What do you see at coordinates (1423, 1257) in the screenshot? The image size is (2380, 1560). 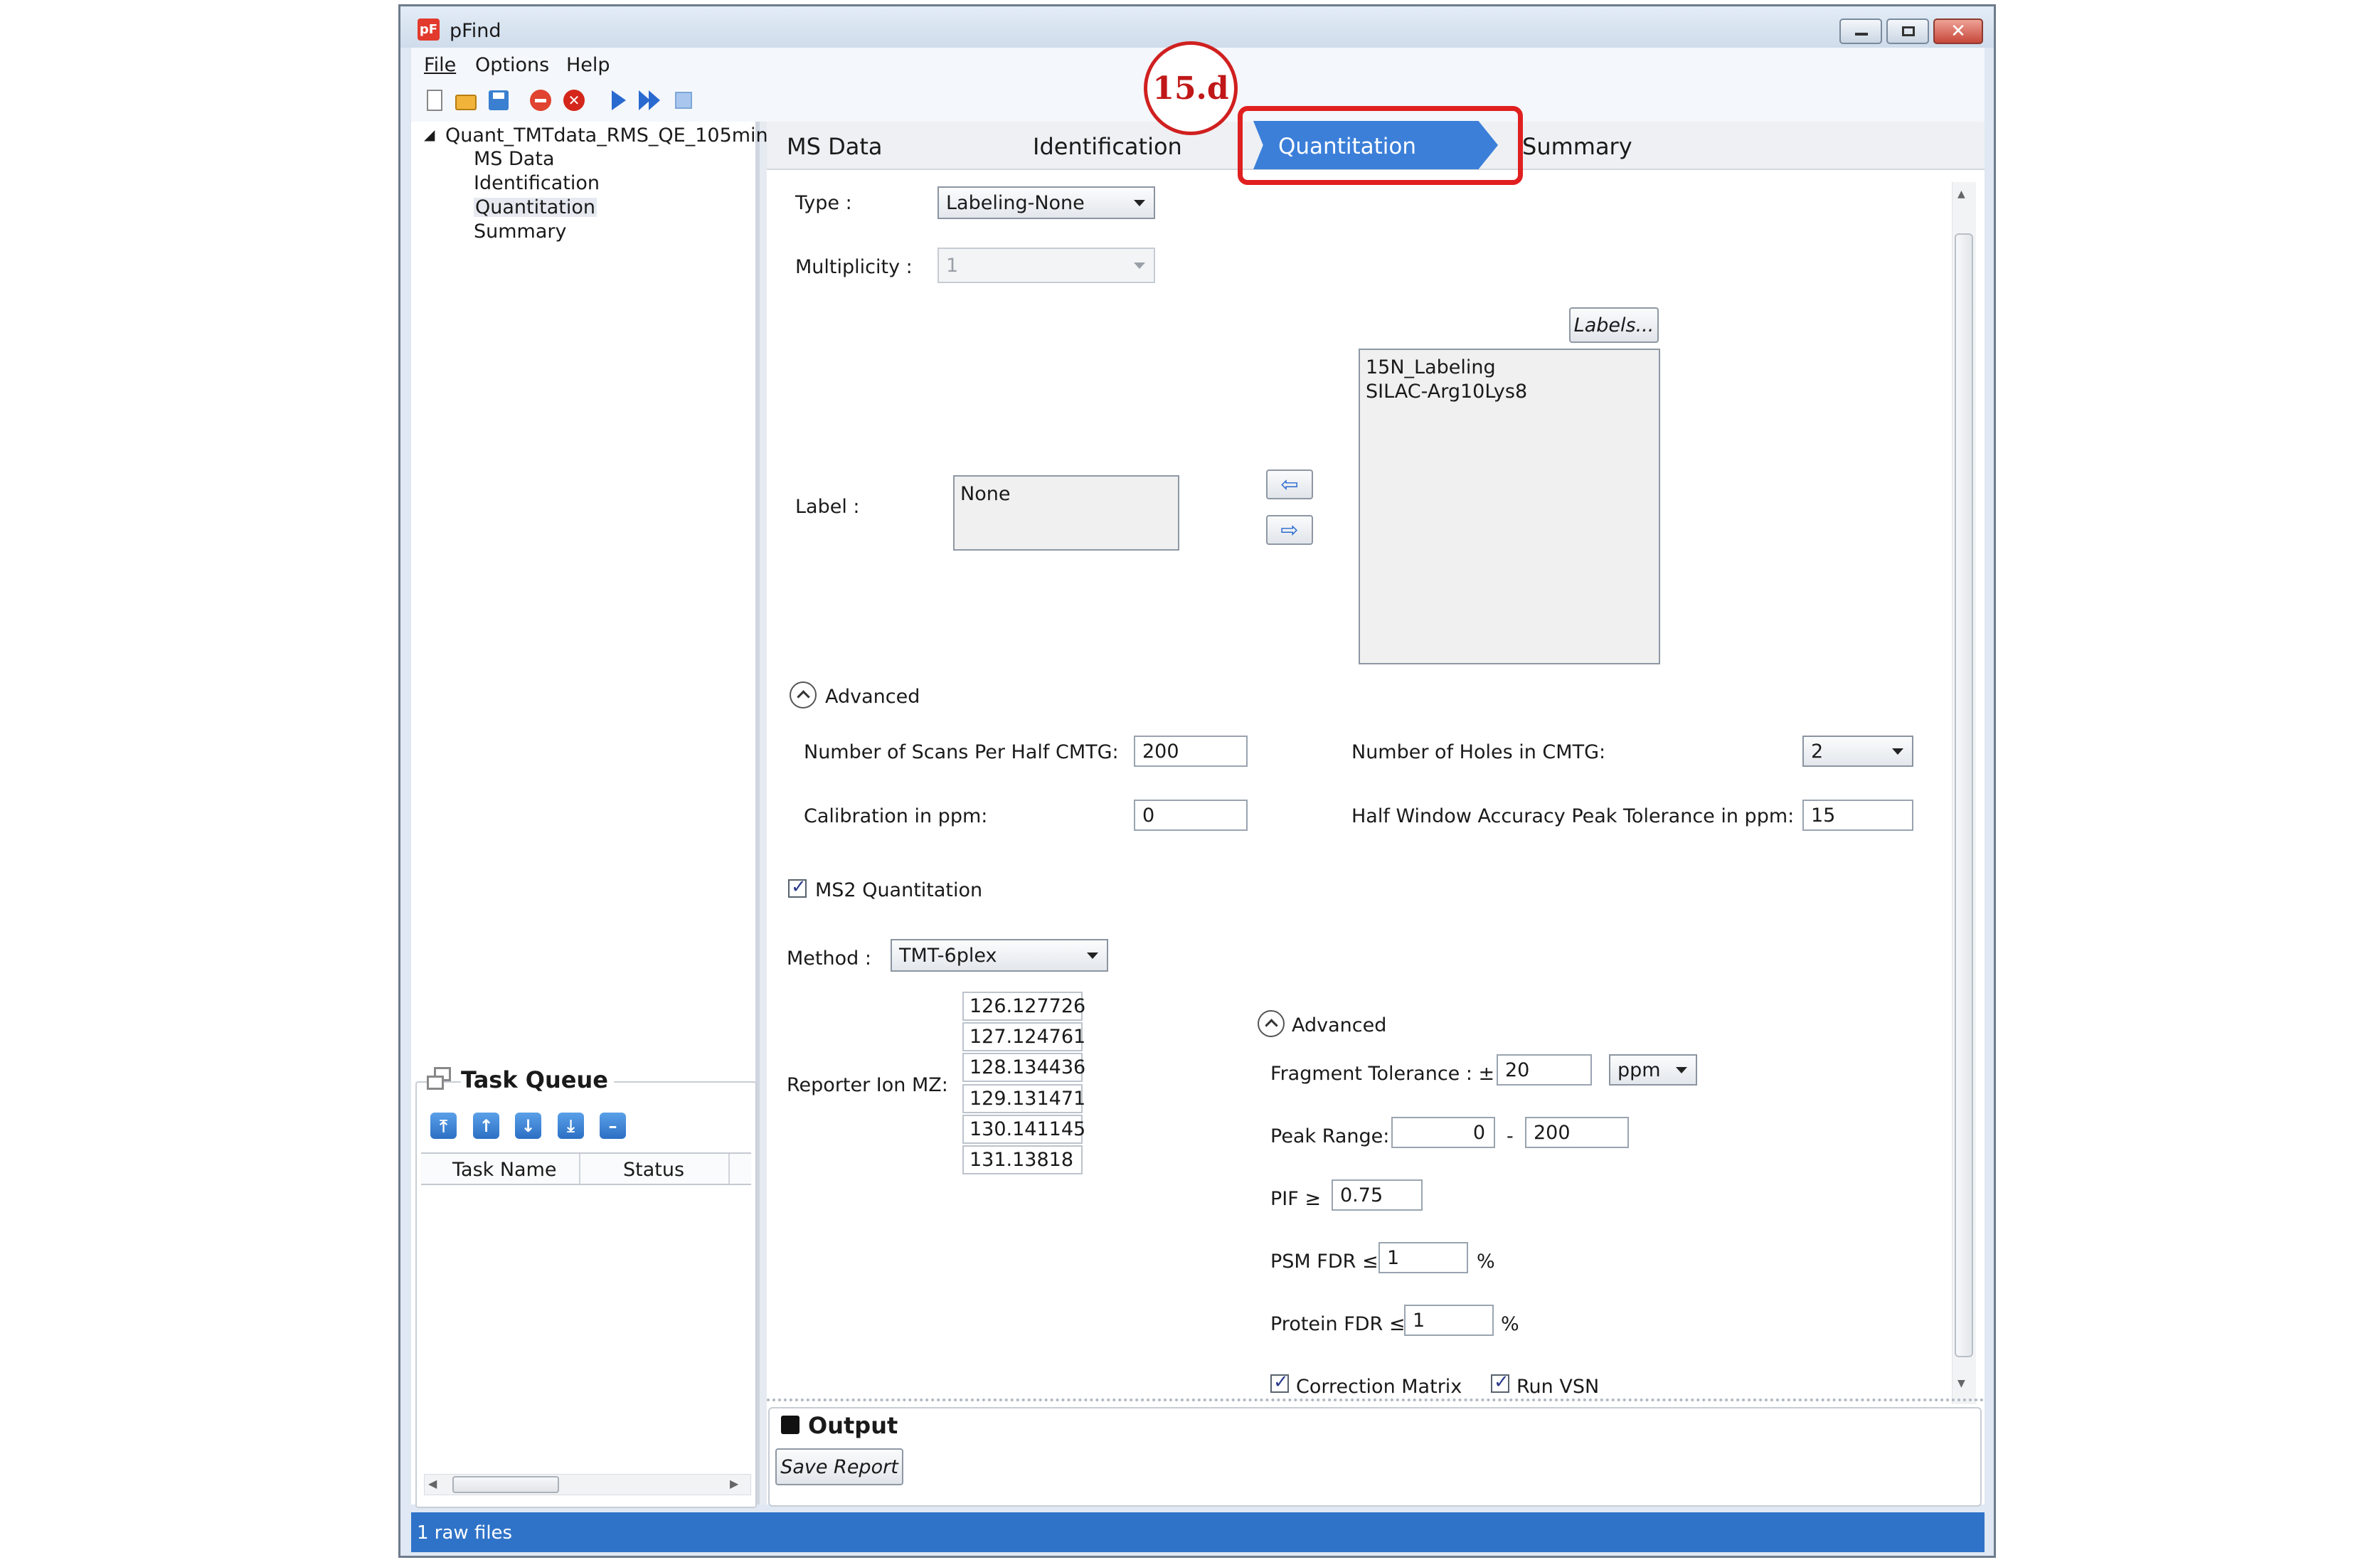 I see `psm-fdr-input: 1` at bounding box center [1423, 1257].